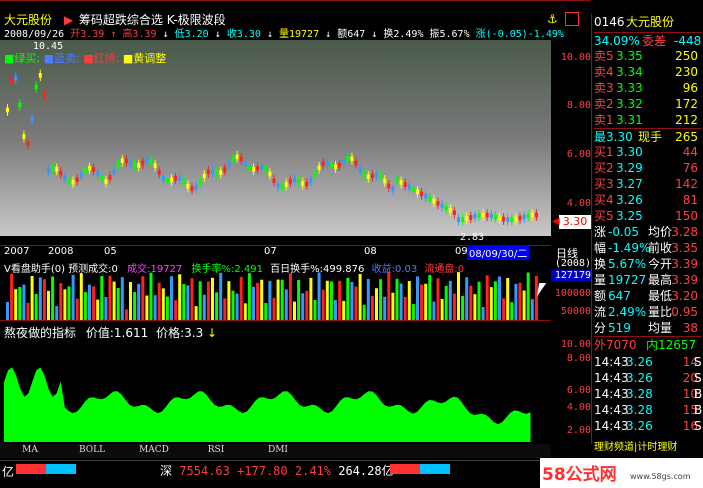 This screenshot has width=703, height=488. I want to click on axis-label: 4.00, so click(578, 203).